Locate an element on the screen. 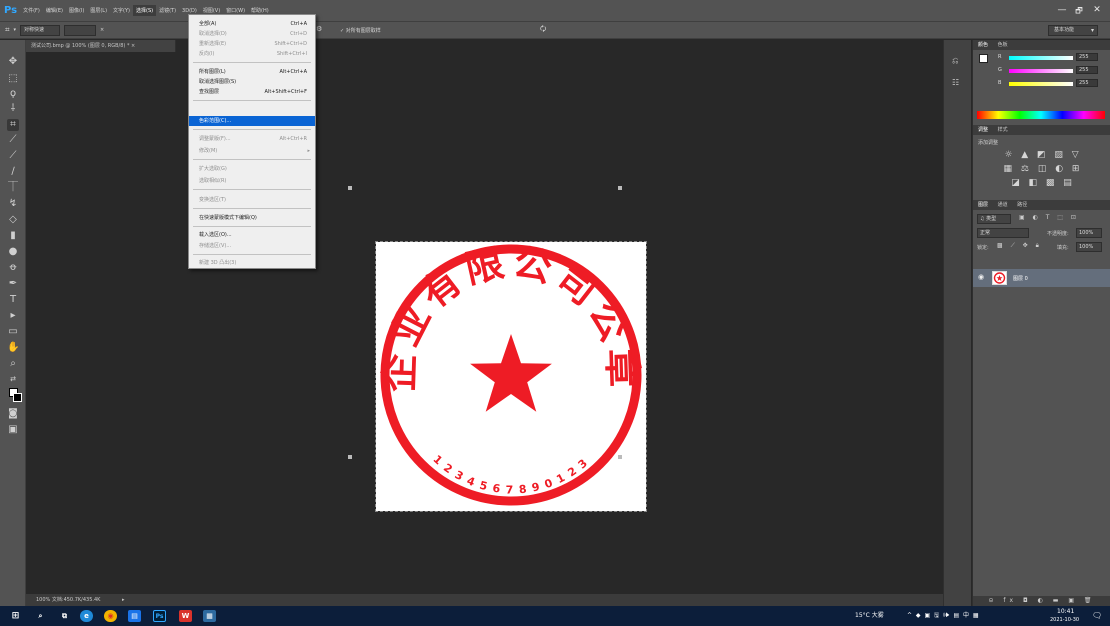 This screenshot has height=626, width=1110. layers-panel-footer: ⊝ fx ◘ ◐ ▬ ▣ 🗑 is located at coordinates (1041, 601).